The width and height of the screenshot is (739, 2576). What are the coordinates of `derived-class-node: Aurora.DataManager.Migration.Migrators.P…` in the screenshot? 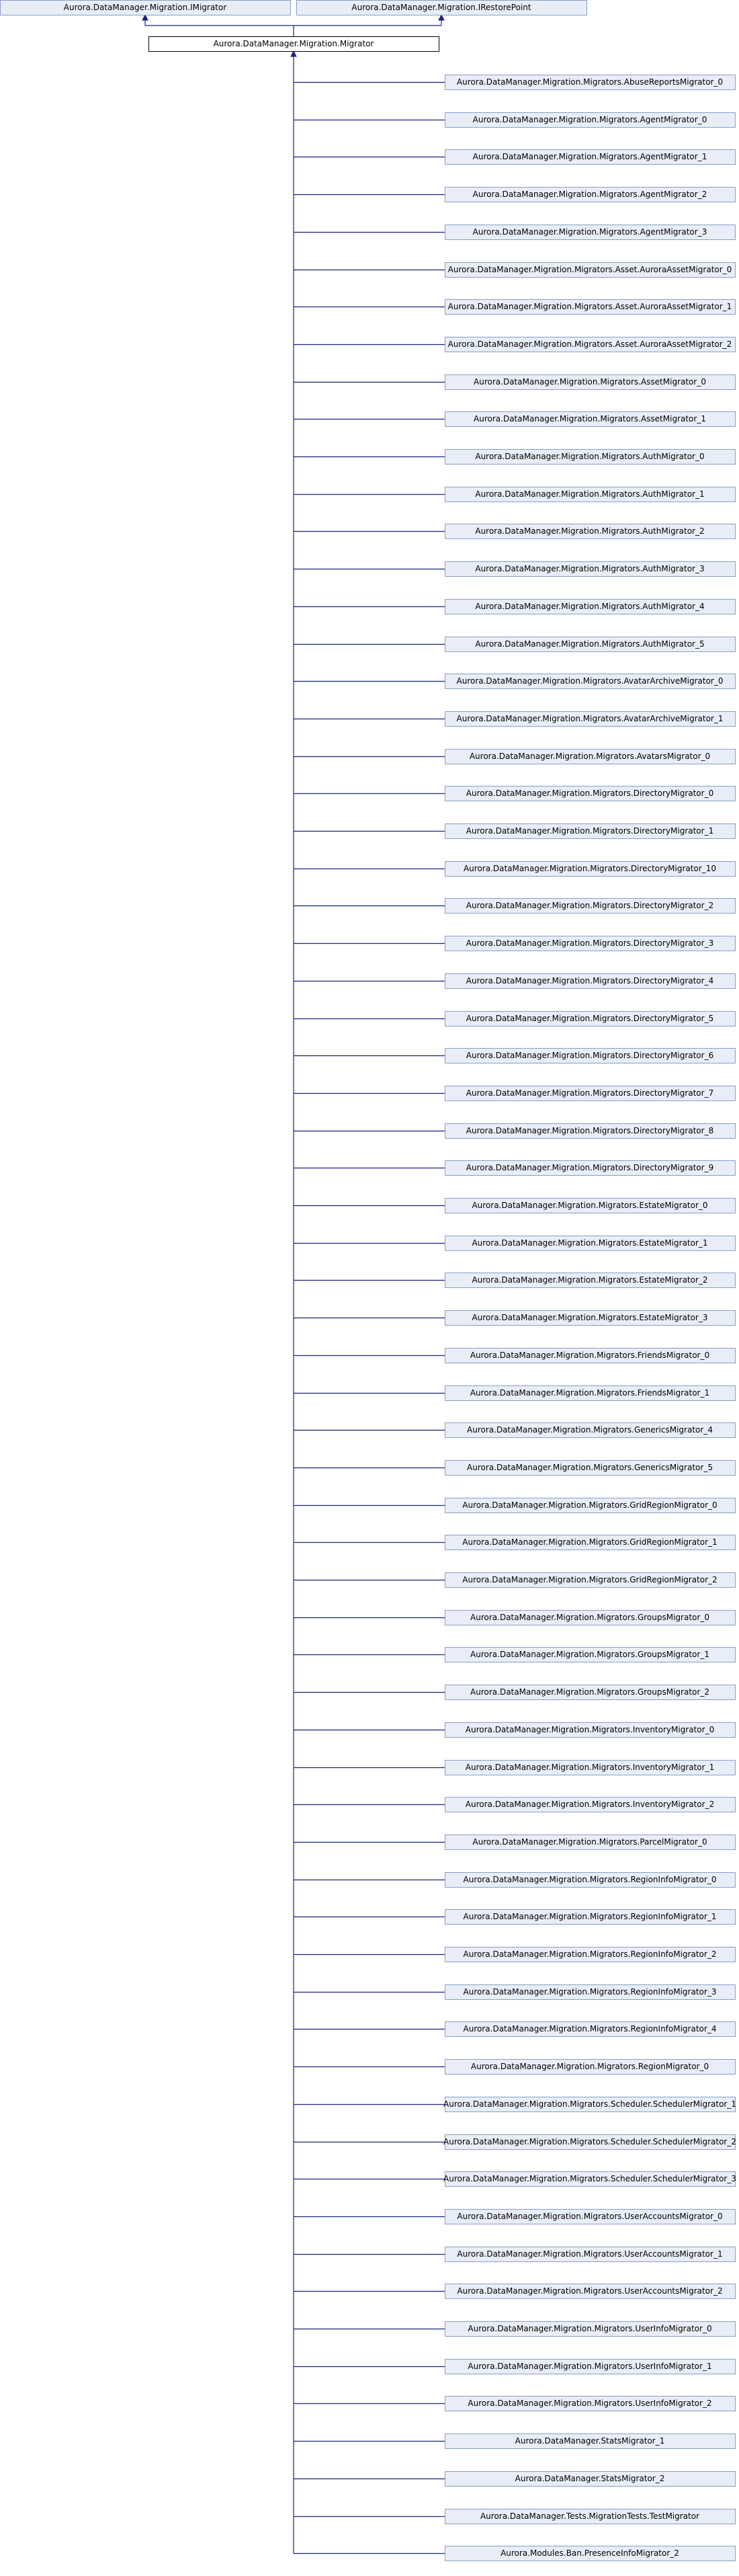 It's located at (590, 1842).